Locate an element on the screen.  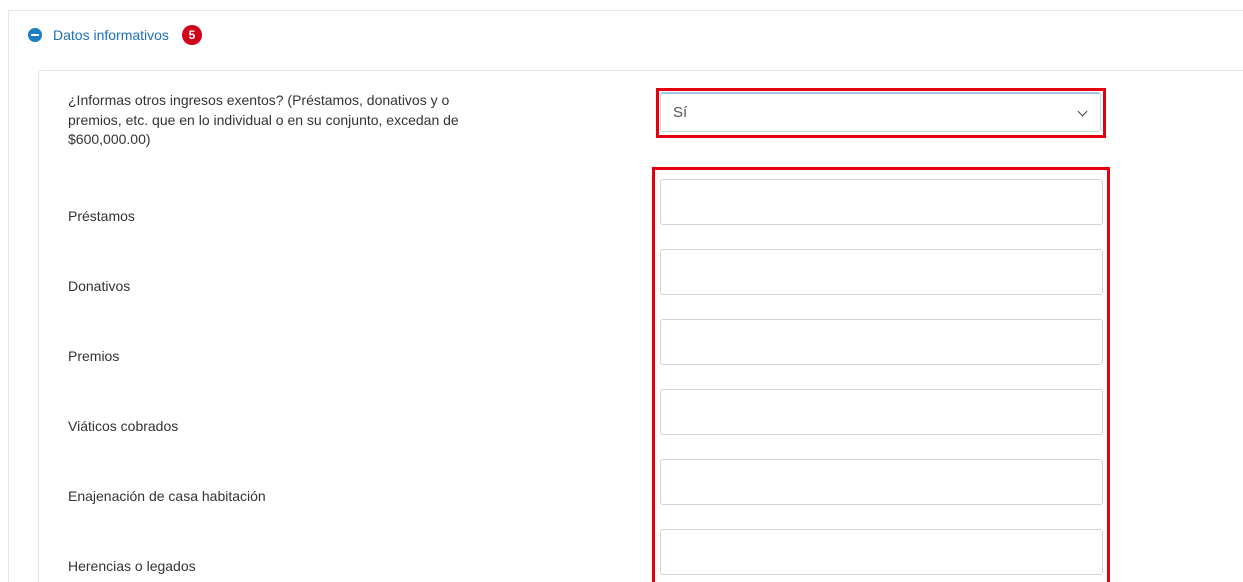
minus-circle-icon is located at coordinates (35, 35).